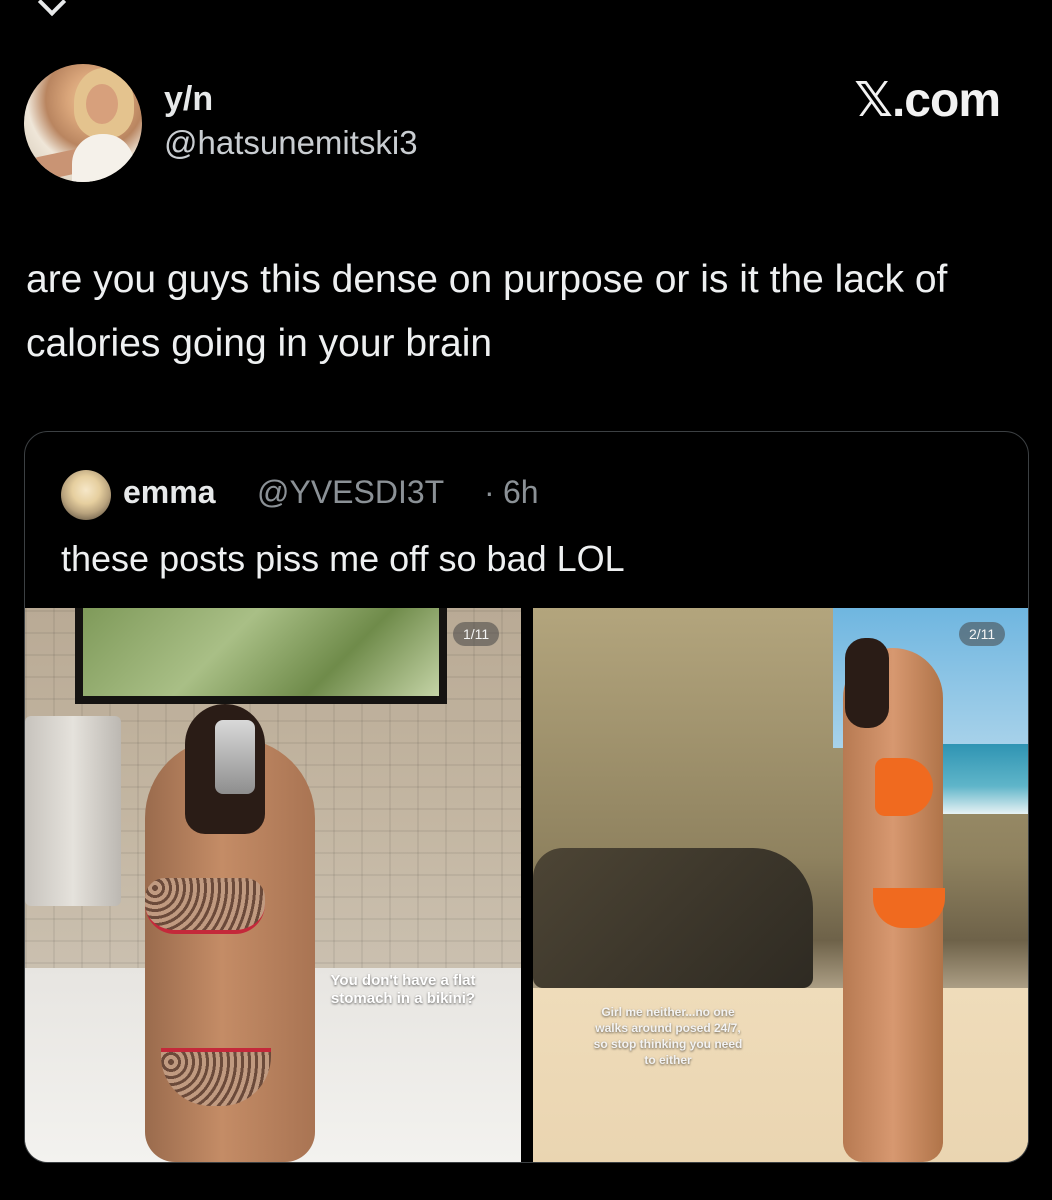 The height and width of the screenshot is (1200, 1052). I want to click on back-chevron-icon, so click(52, 8).